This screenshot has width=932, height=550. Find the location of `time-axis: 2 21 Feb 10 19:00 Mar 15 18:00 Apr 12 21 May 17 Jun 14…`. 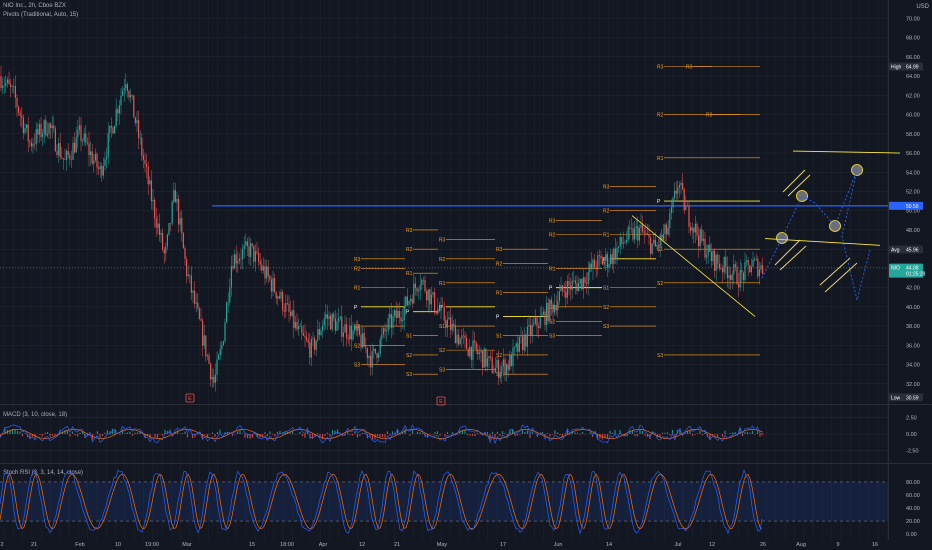

time-axis: 2 21 Feb 10 19:00 Mar 15 18:00 Apr 12 21 May 17 Jun 14… is located at coordinates (439, 545).